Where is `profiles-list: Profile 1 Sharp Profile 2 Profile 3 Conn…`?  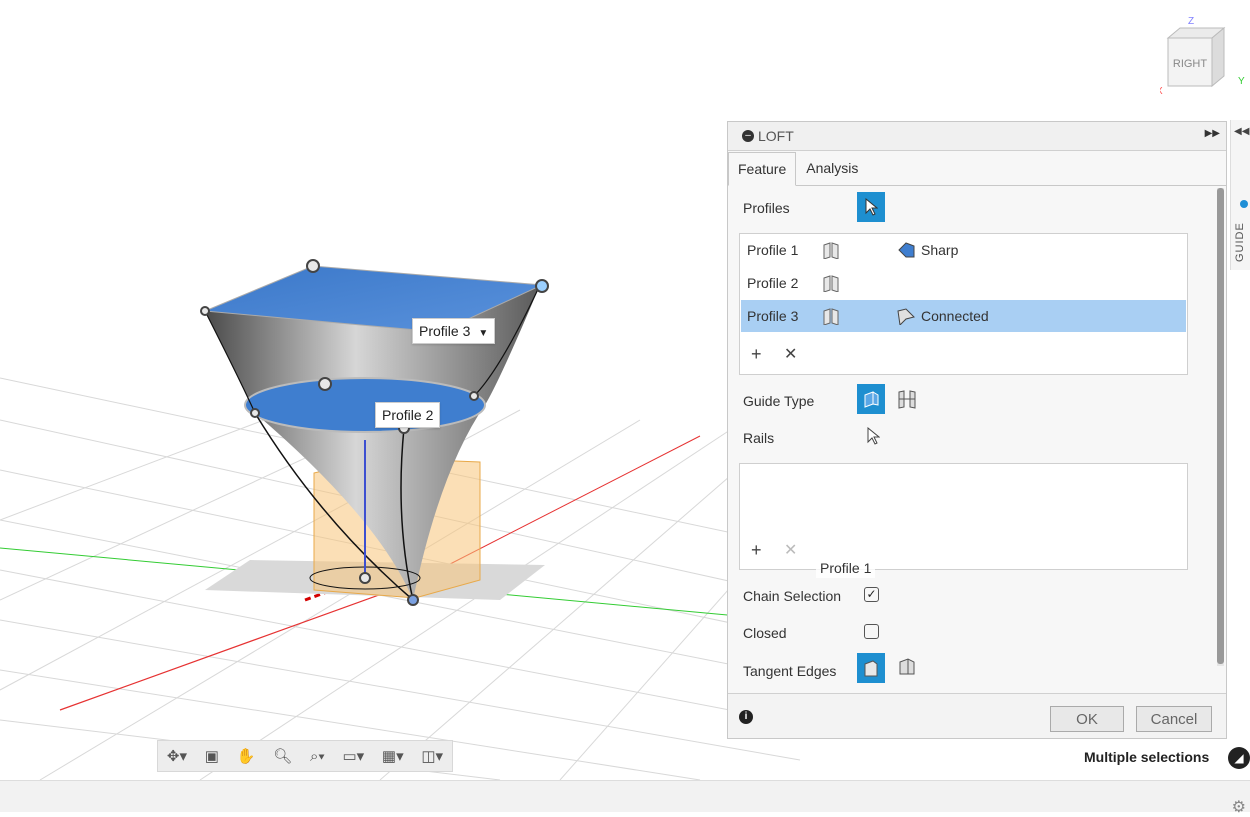 profiles-list: Profile 1 Sharp Profile 2 Profile 3 Conn… is located at coordinates (963, 304).